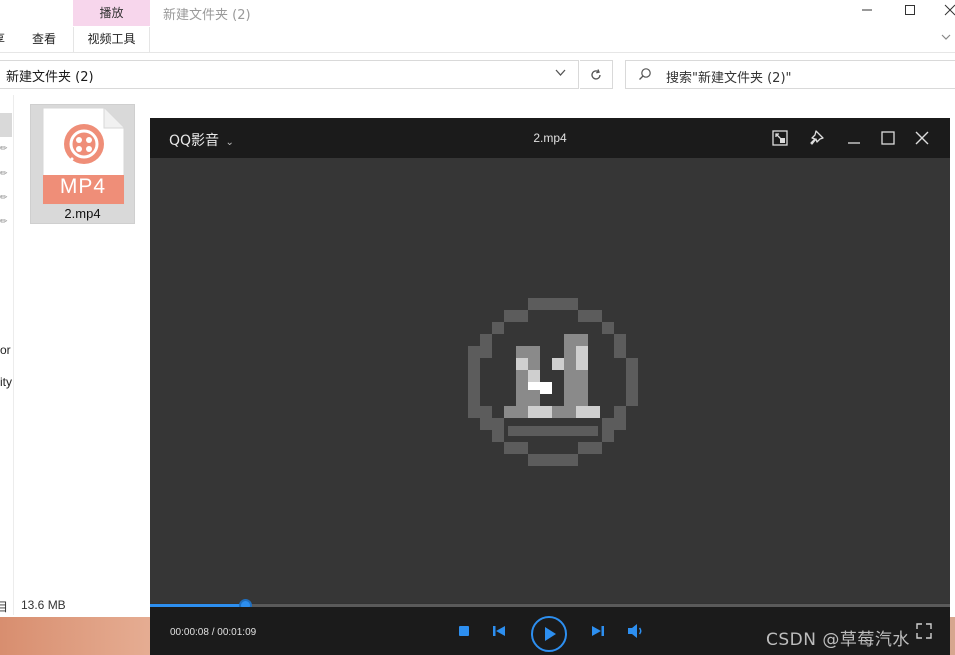 The width and height of the screenshot is (955, 655). What do you see at coordinates (924, 631) in the screenshot?
I see `fullscreen-icon` at bounding box center [924, 631].